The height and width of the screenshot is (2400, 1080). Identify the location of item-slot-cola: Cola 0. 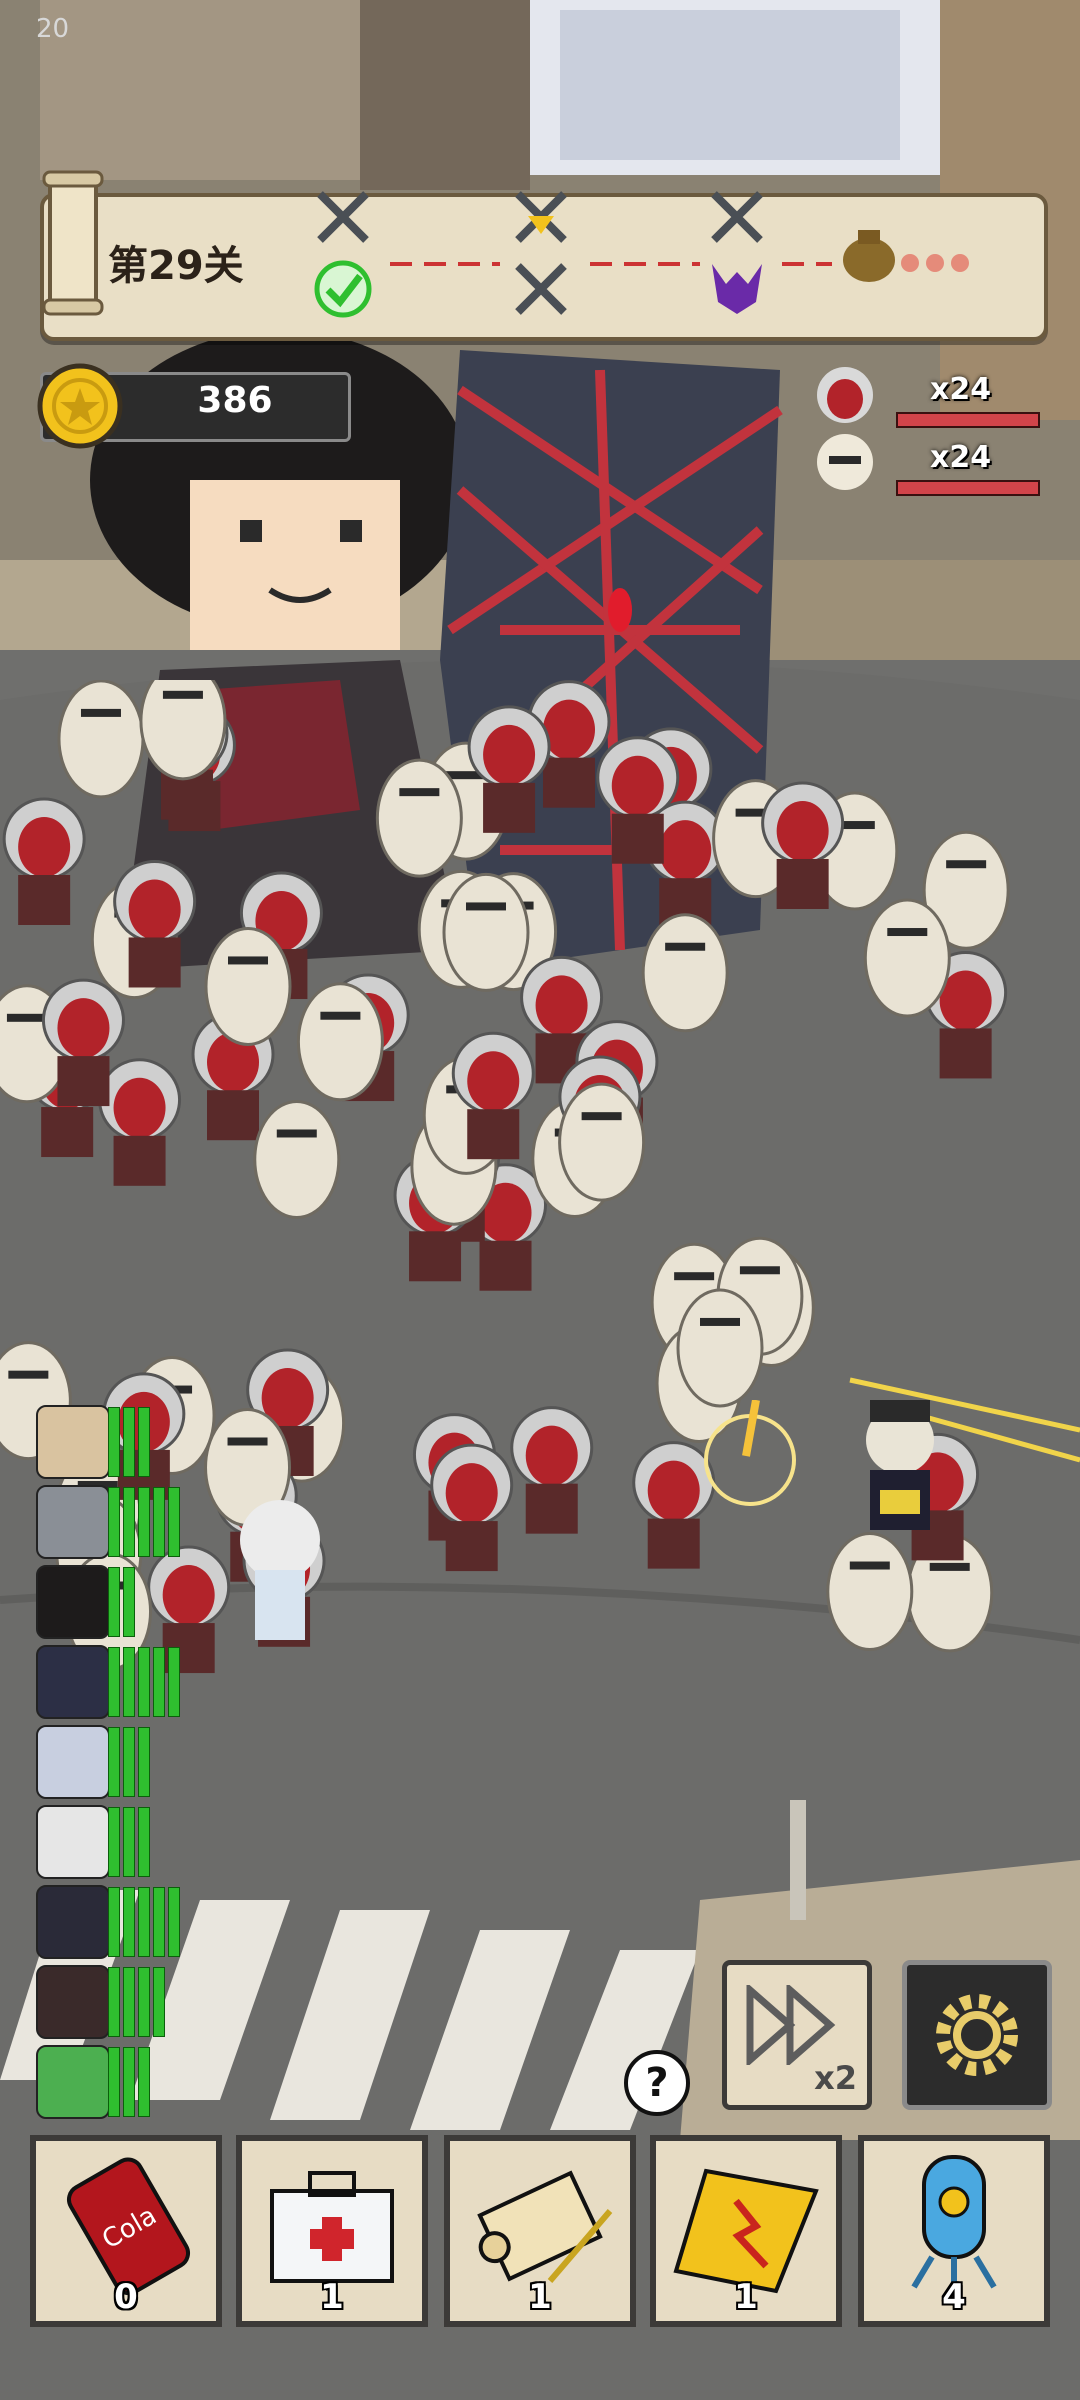
(126, 2231).